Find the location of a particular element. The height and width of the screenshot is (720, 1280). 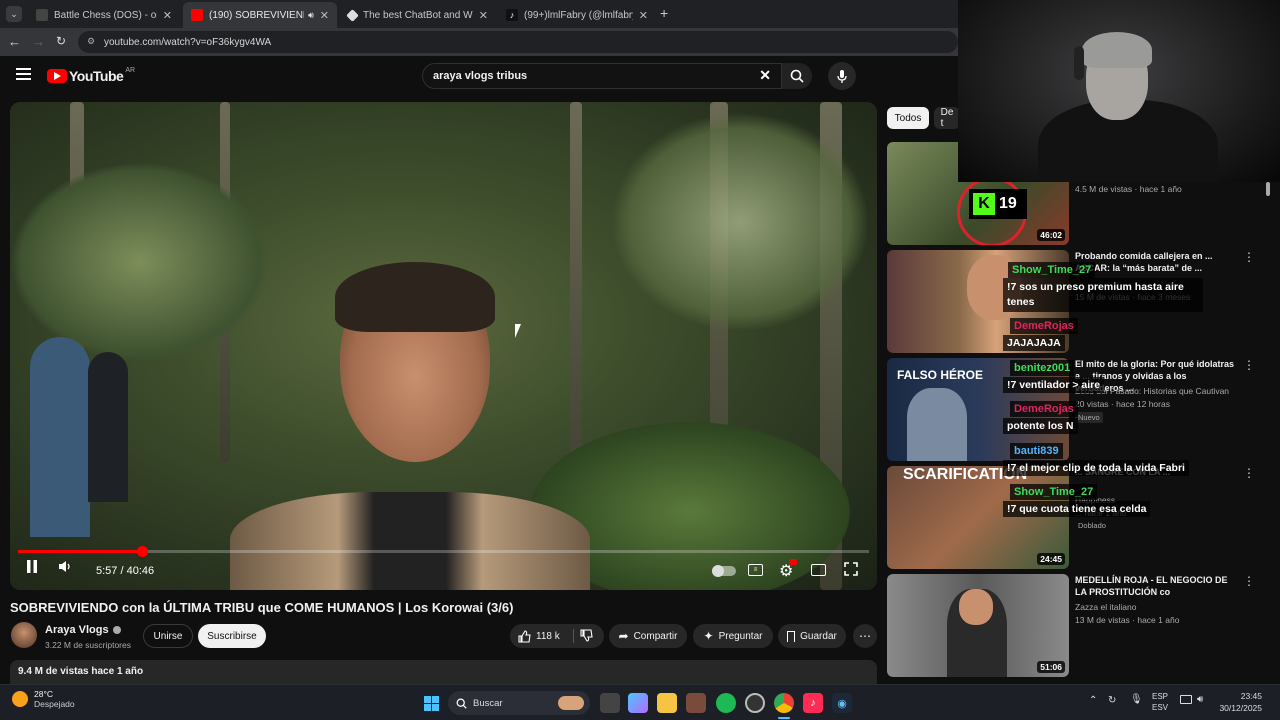

steam-icon: ◉ is located at coordinates (842, 703).